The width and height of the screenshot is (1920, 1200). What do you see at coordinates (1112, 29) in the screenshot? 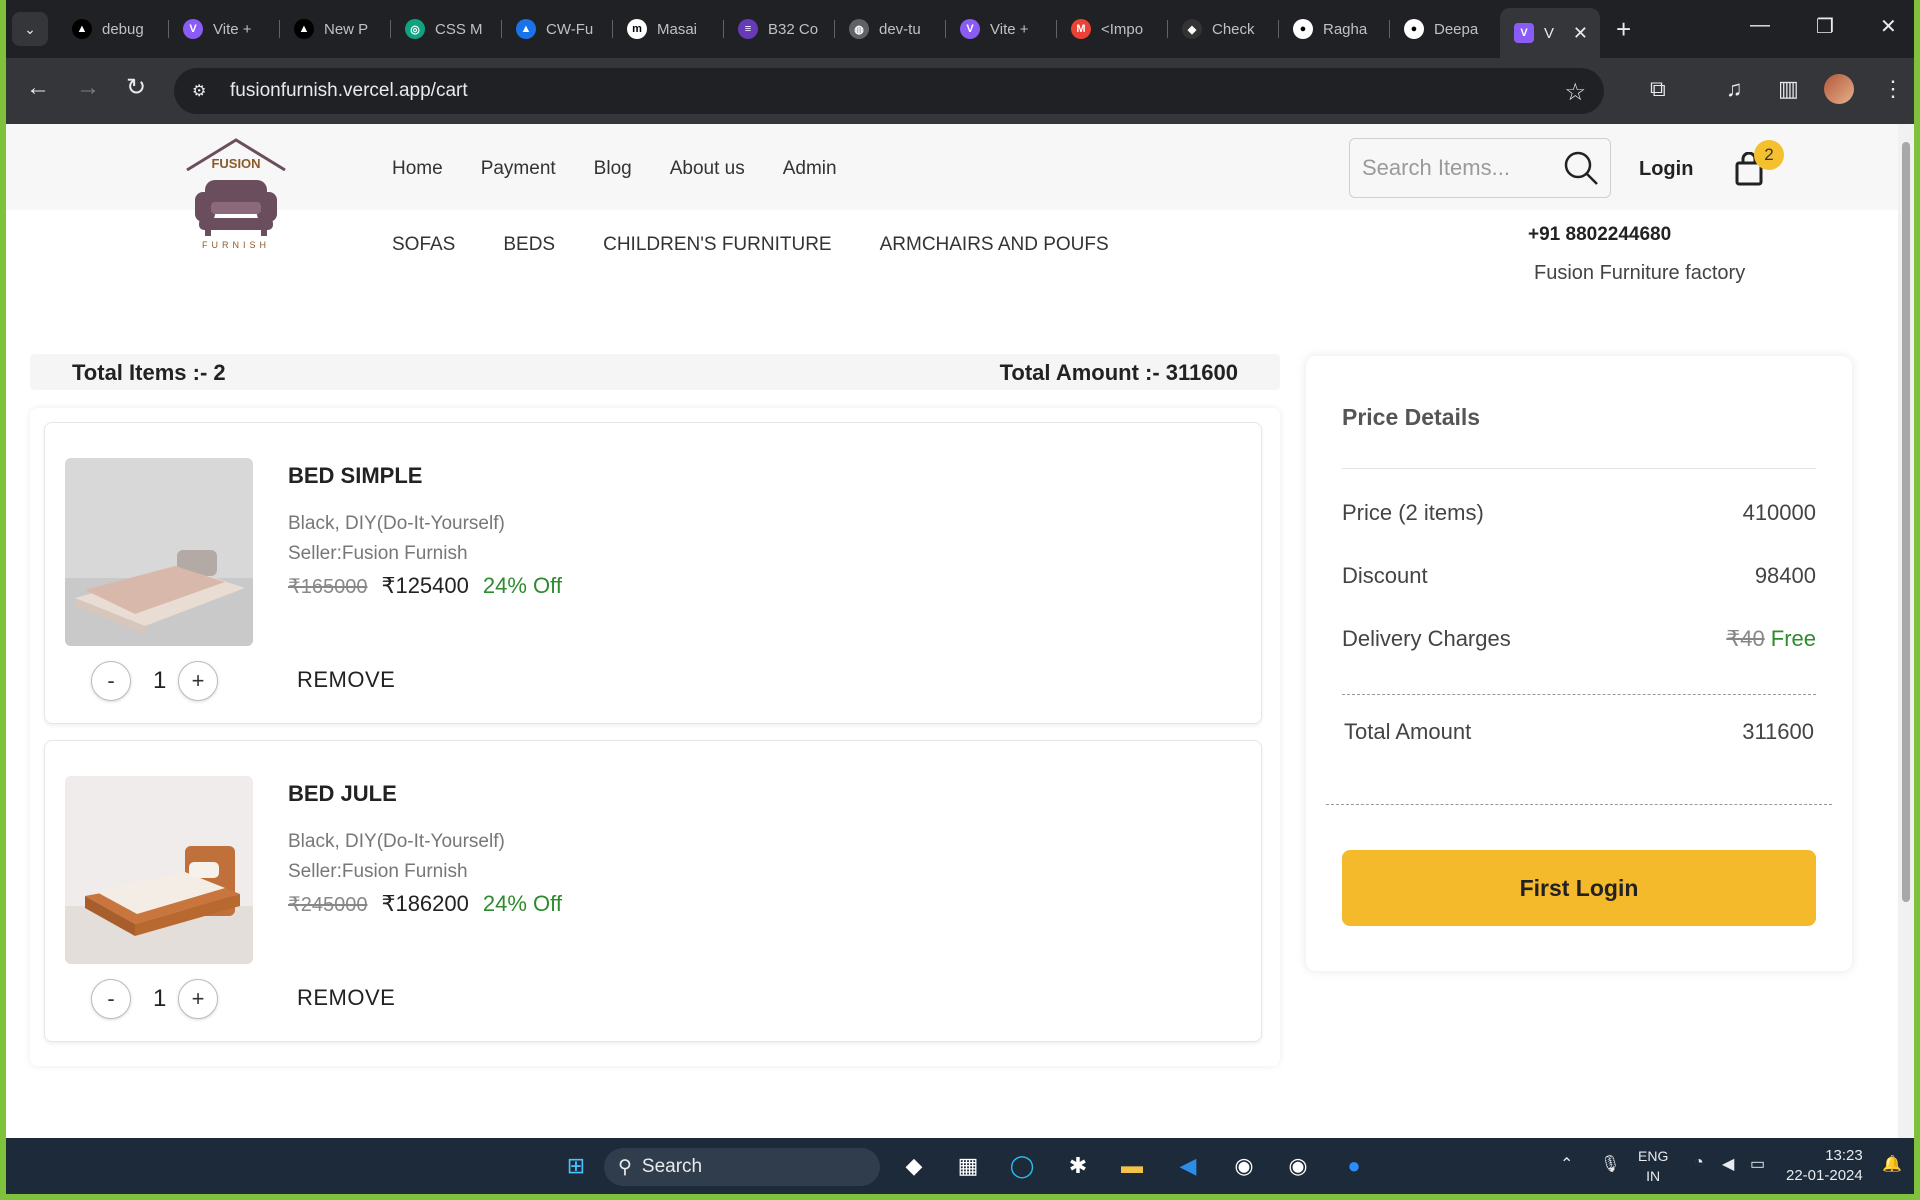
I see `browser-tab: M <Impo` at bounding box center [1112, 29].